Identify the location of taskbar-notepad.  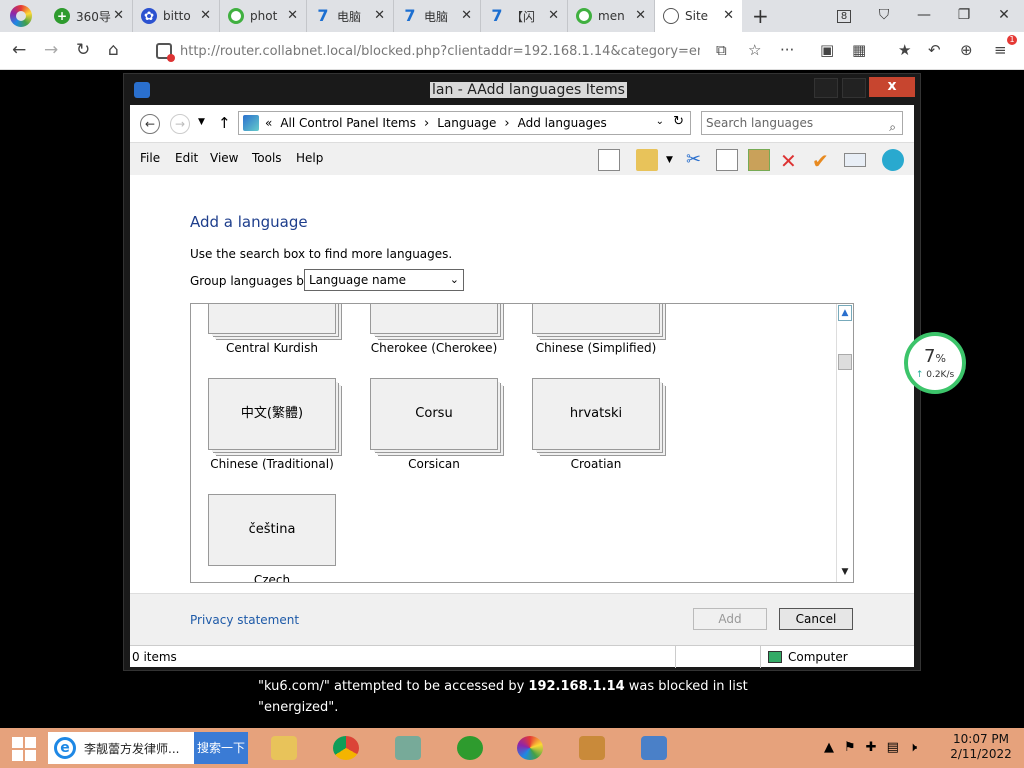
(408, 748).